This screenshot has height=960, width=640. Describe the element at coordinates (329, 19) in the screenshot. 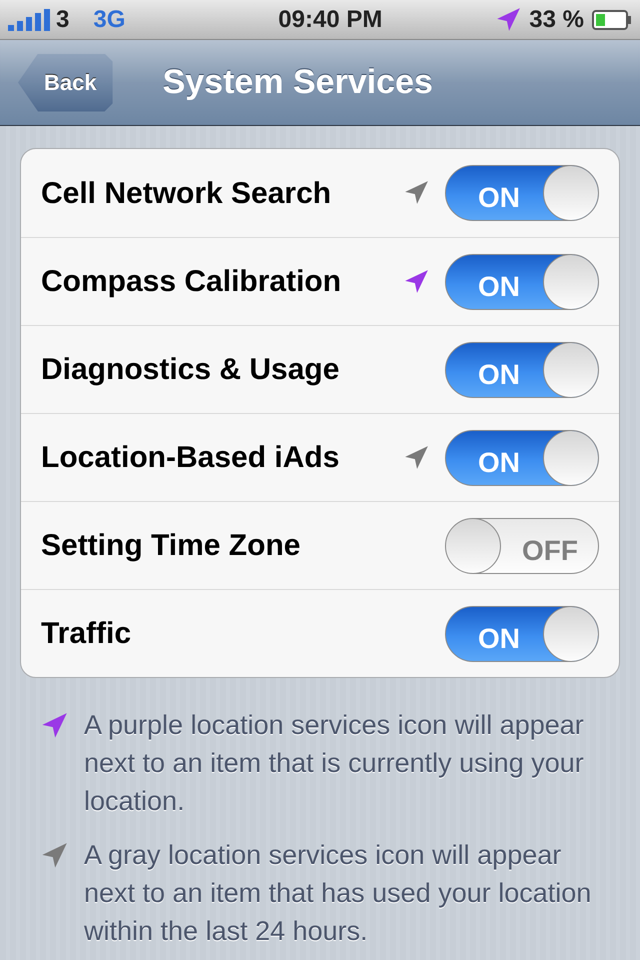

I see `status-time: 09:40 PM` at that location.